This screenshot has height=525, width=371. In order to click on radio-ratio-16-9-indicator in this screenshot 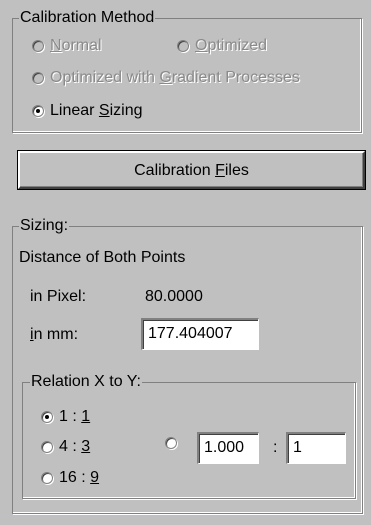, I will do `click(47, 478)`.